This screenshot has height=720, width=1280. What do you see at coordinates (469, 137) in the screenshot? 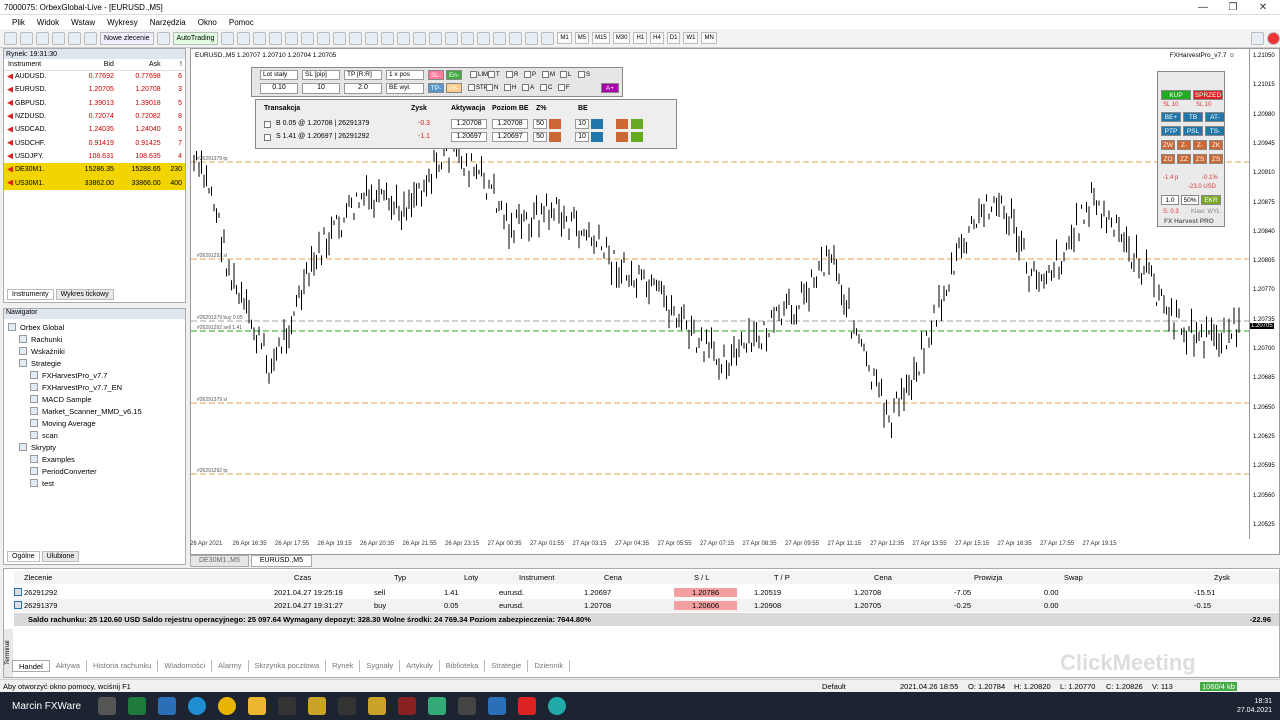
I see `activation-input: 1.20697` at bounding box center [469, 137].